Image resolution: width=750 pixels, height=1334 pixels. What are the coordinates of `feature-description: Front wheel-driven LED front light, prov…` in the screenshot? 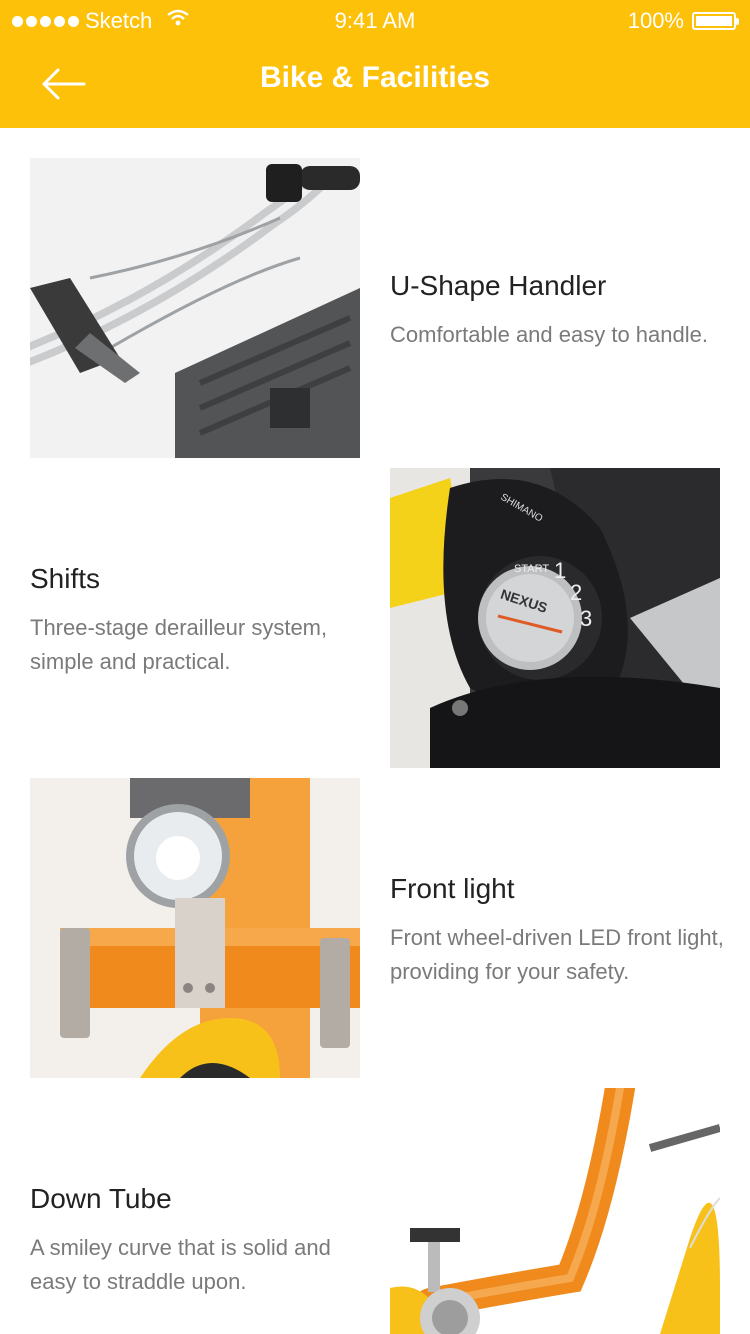 It's located at (557, 954).